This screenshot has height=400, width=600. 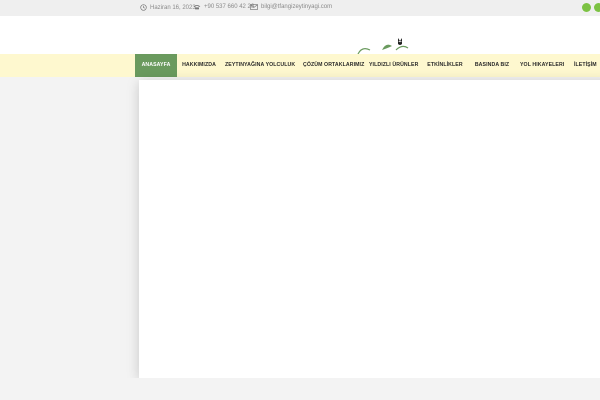 What do you see at coordinates (300, 35) in the screenshot?
I see `header` at bounding box center [300, 35].